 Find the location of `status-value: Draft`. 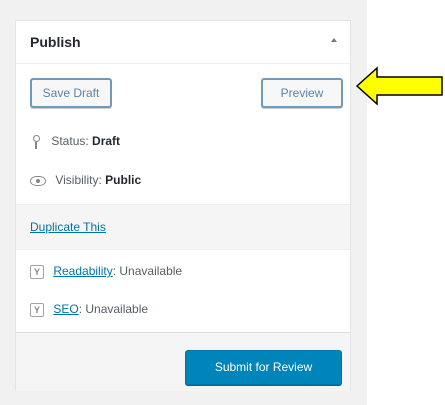

status-value: Draft is located at coordinates (106, 141).